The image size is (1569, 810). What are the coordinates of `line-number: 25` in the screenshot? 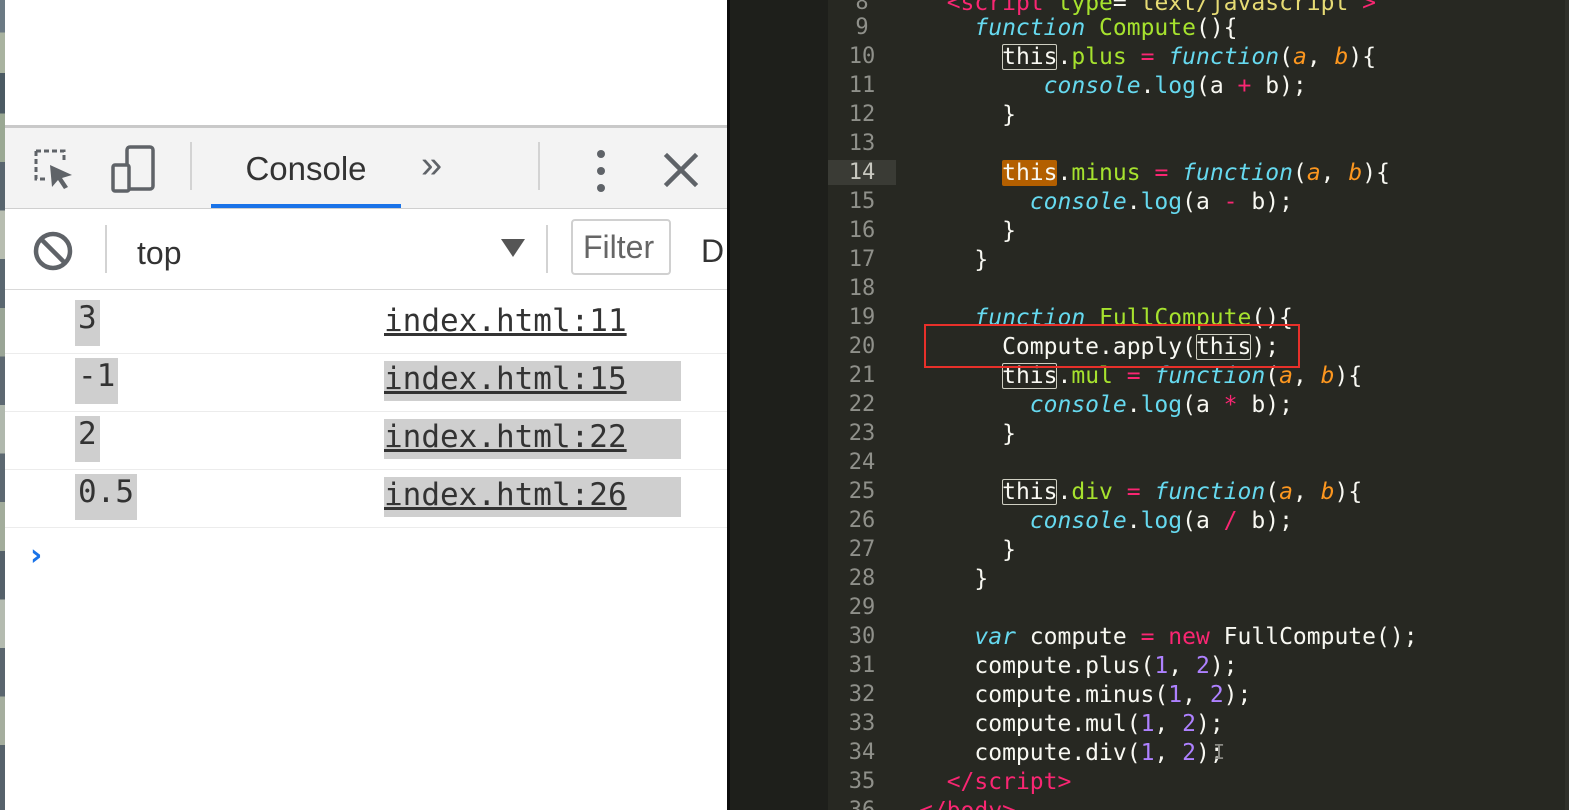 It's located at (862, 491).